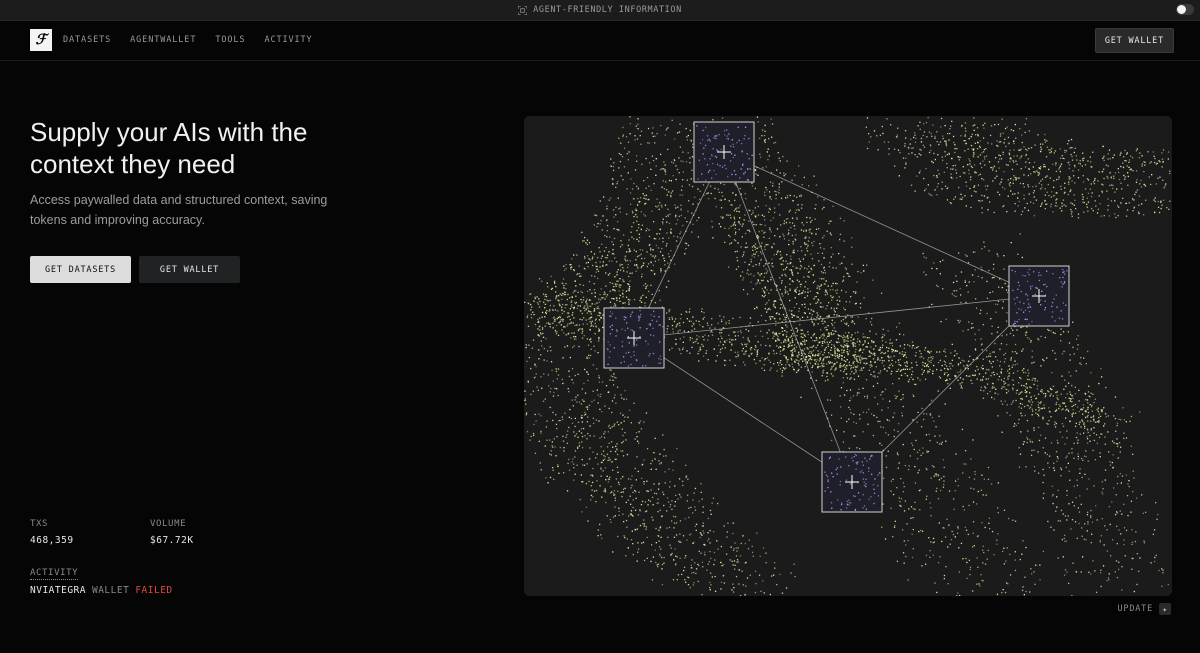 This screenshot has width=1200, height=653. Describe the element at coordinates (1185, 9) in the screenshot. I see `theme-toggle` at that location.